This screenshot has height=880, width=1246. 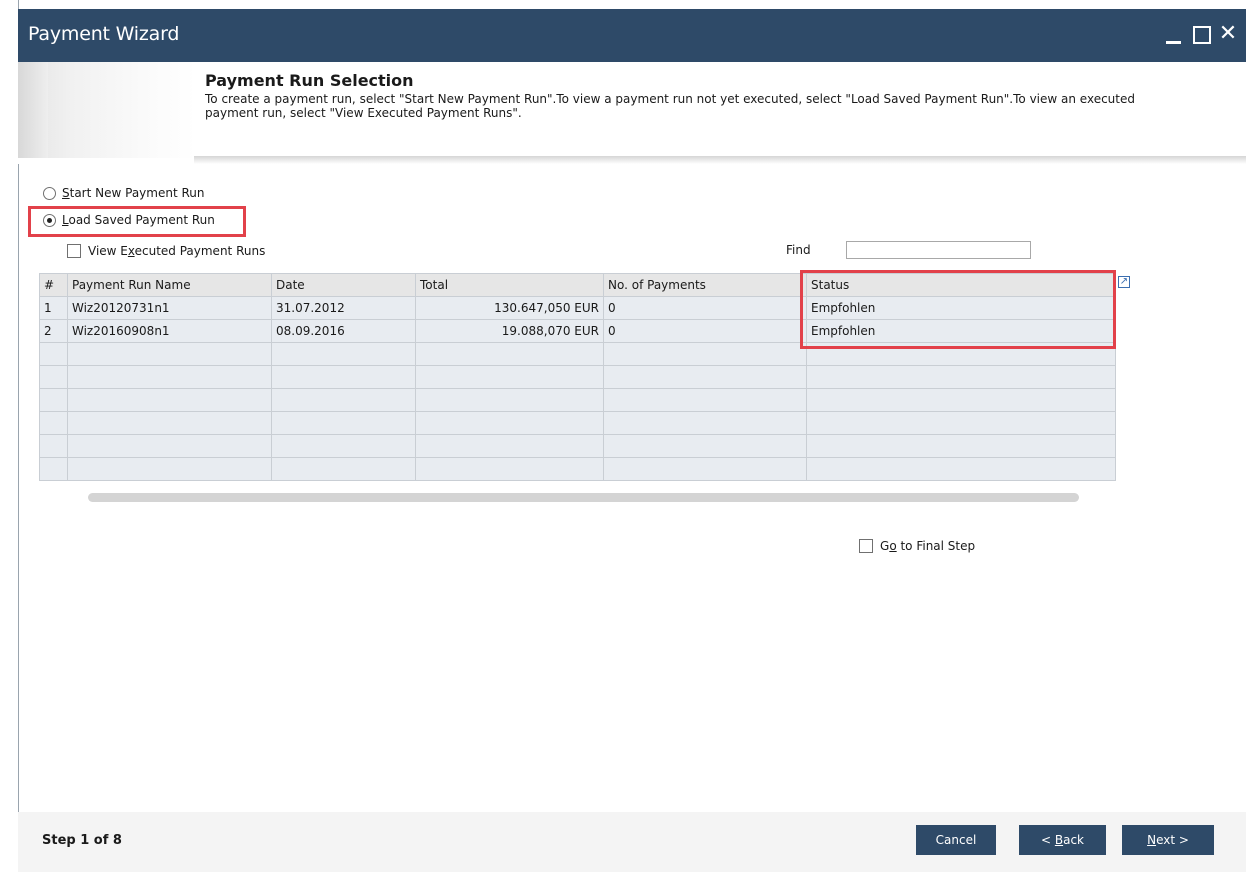 I want to click on close-icon: ✕, so click(x=1228, y=34).